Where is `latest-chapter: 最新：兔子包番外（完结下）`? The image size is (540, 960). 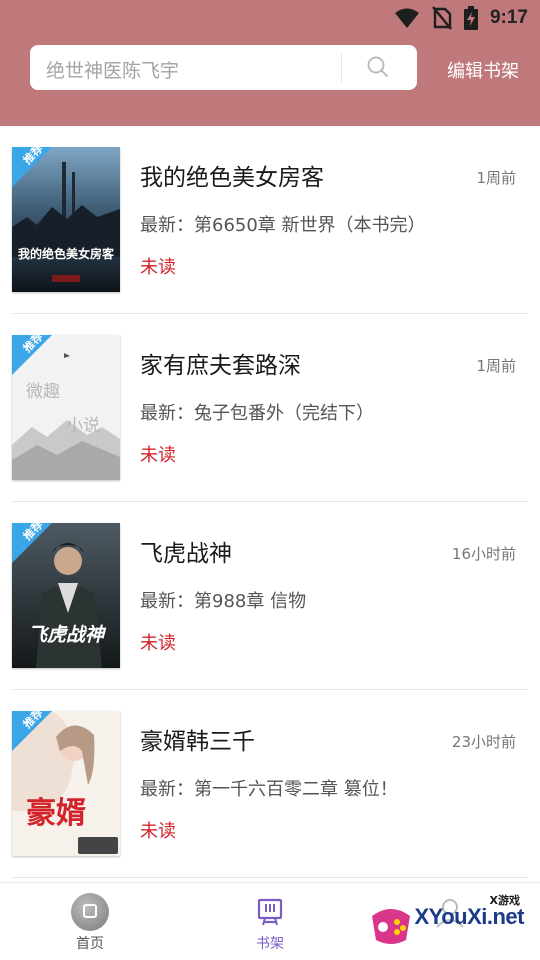 latest-chapter: 最新：兔子包番外（完结下） is located at coordinates (257, 413).